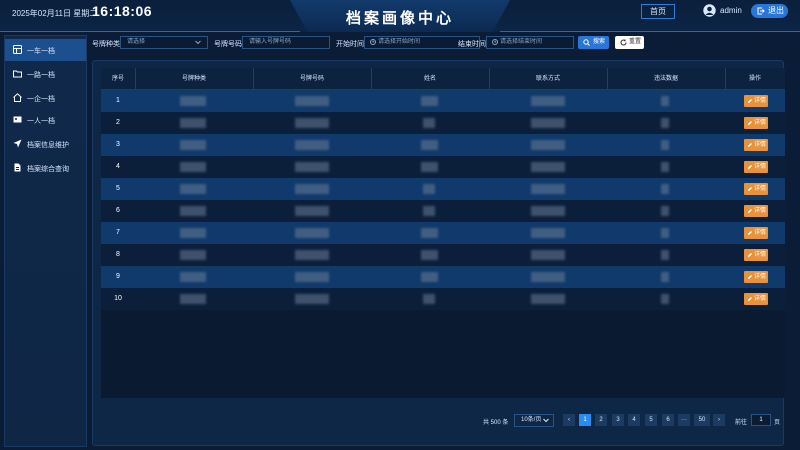  What do you see at coordinates (118, 298) in the screenshot?
I see `row-index: 10` at bounding box center [118, 298].